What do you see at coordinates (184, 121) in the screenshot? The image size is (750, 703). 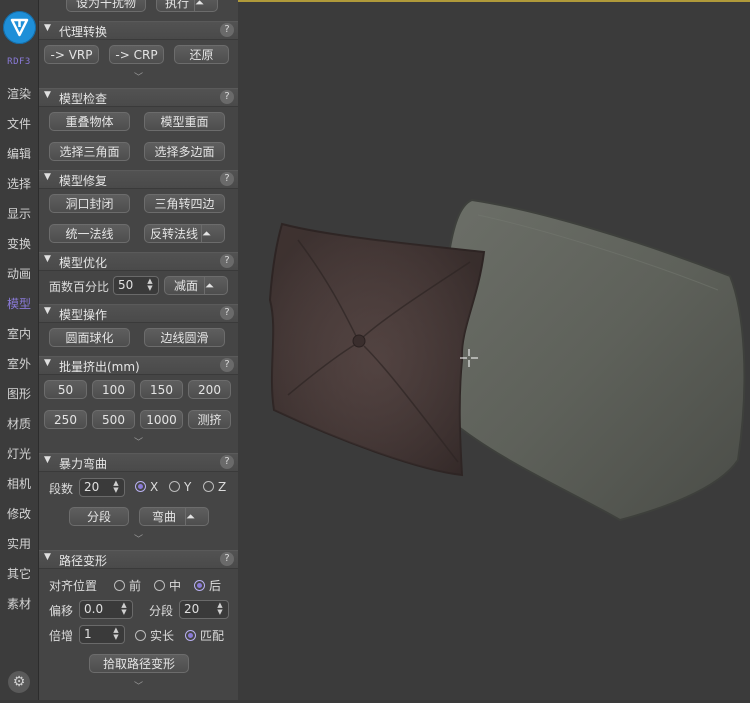 I see `duplicate-faces-button: 模型重面` at bounding box center [184, 121].